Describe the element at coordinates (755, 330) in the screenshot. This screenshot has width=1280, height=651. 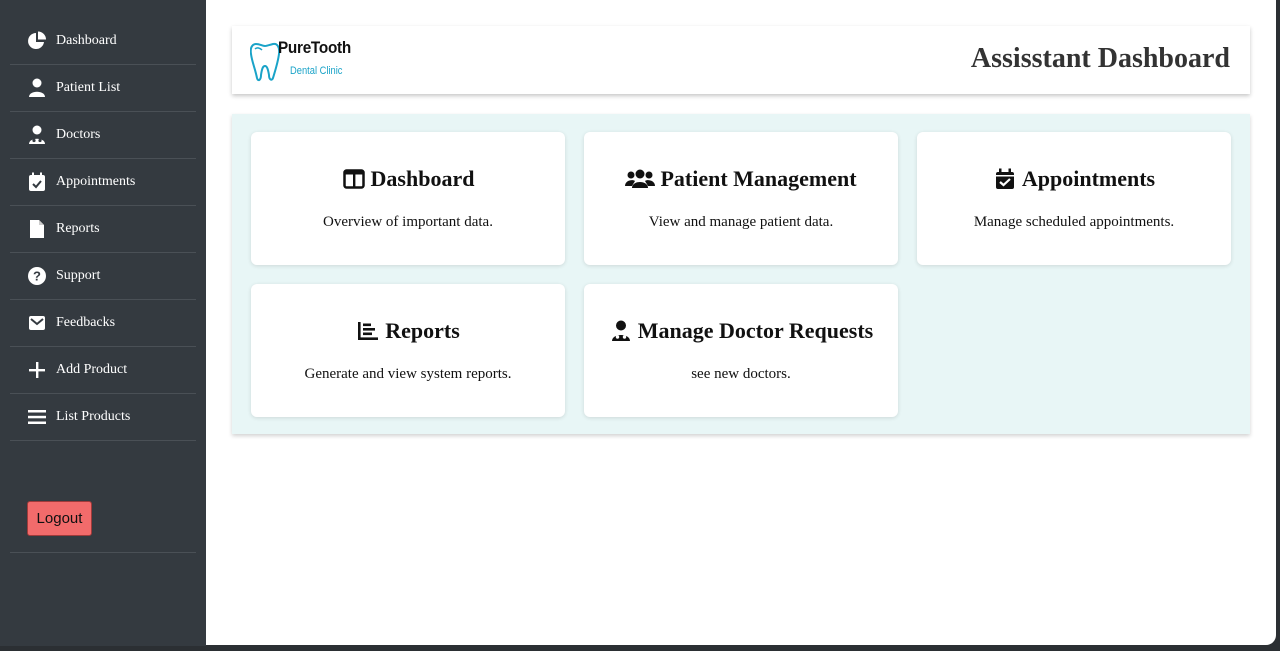
I see `card-title: Manage Doctor Requests` at that location.